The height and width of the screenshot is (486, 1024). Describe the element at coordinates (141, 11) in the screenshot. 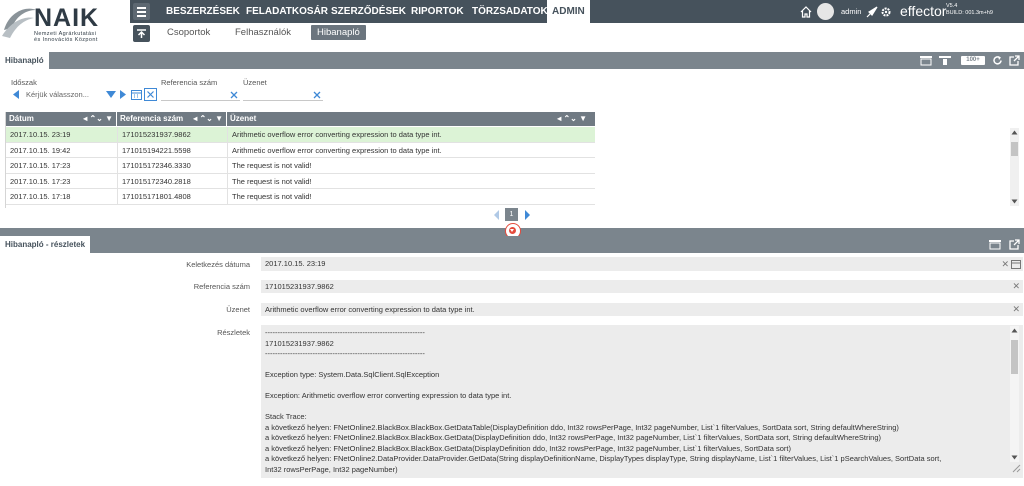

I see `hamburger-menu-icon` at that location.